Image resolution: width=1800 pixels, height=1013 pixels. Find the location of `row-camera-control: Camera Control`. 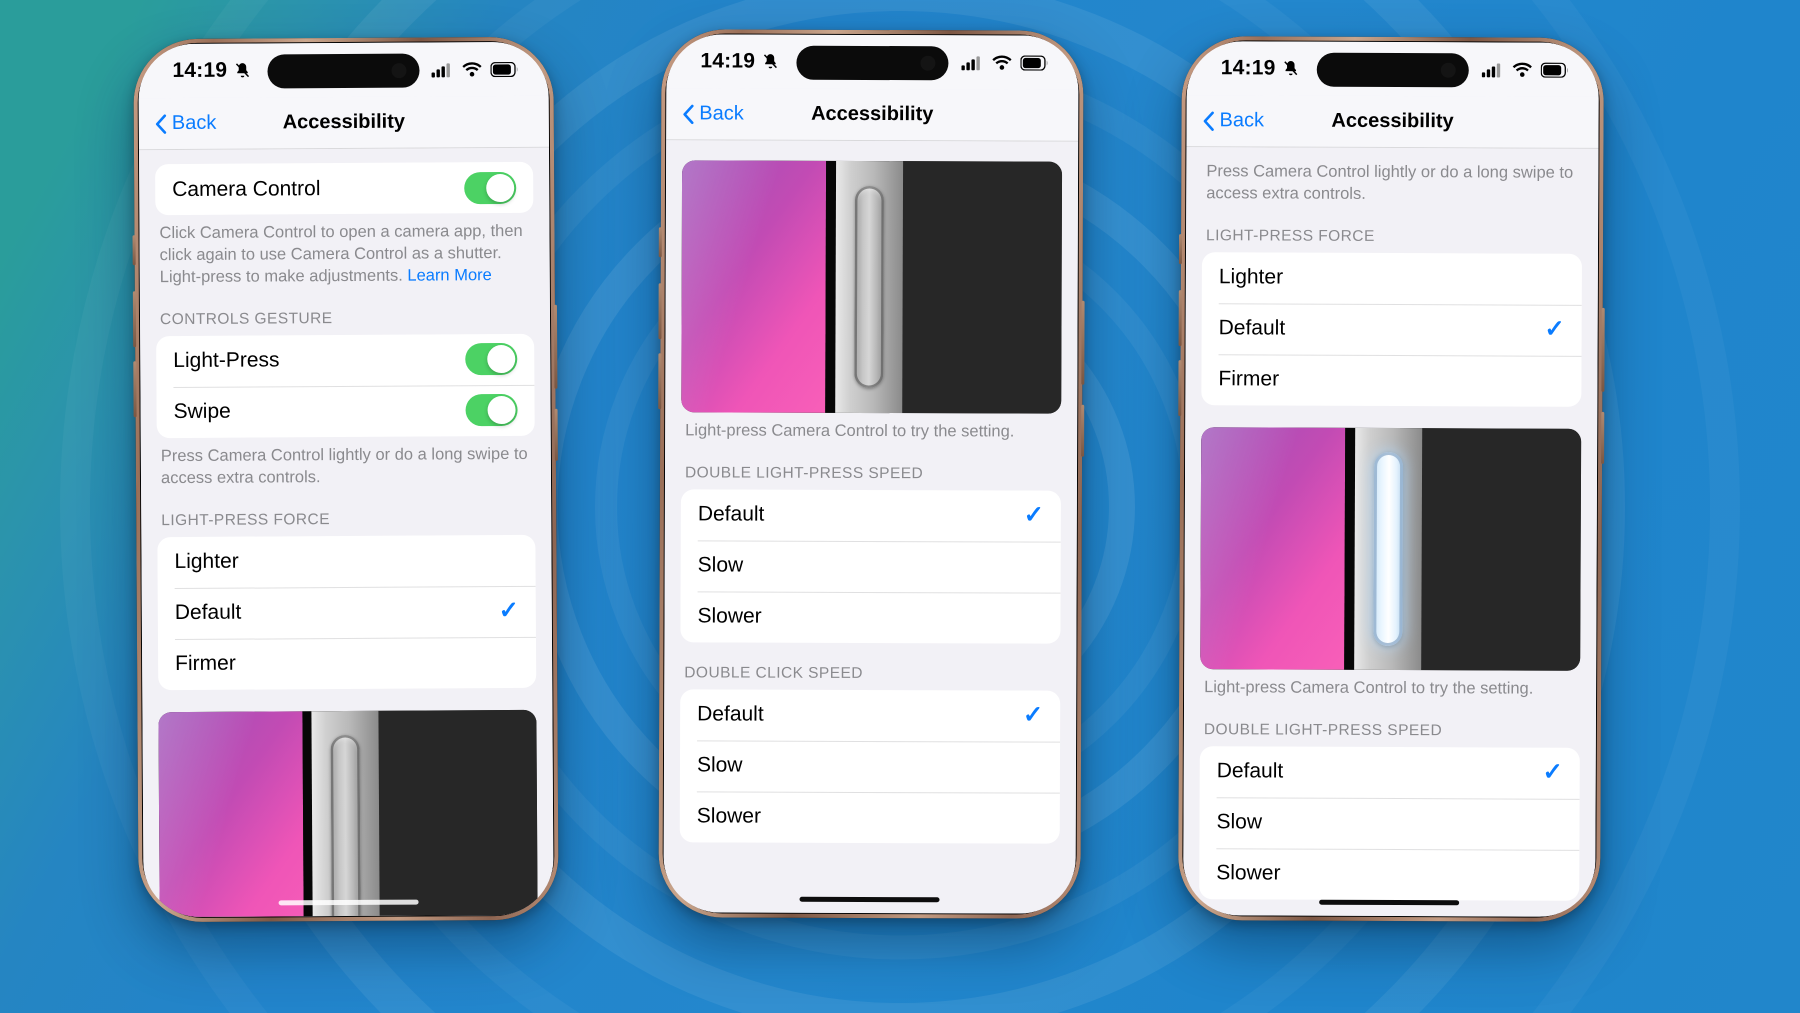

row-camera-control: Camera Control is located at coordinates (344, 188).